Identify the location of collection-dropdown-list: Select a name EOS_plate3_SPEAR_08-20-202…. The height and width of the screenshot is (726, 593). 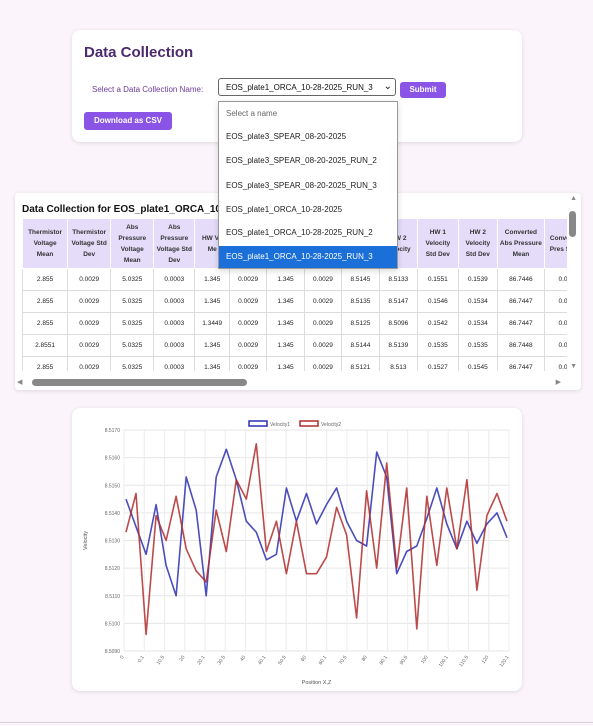
(308, 185).